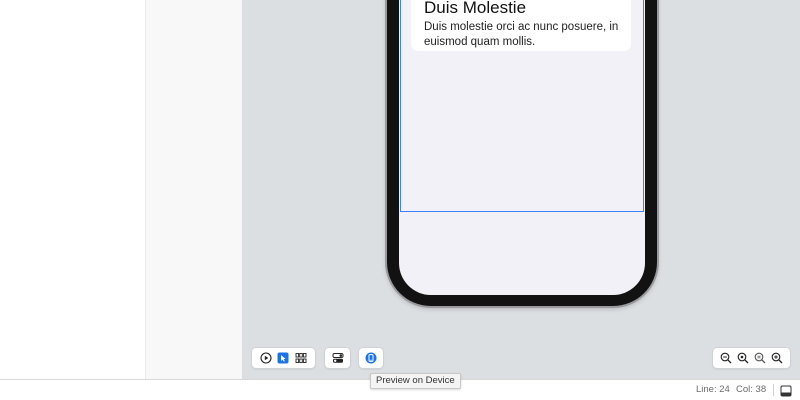 The width and height of the screenshot is (800, 400). I want to click on preview-mode-toolbar, so click(283, 358).